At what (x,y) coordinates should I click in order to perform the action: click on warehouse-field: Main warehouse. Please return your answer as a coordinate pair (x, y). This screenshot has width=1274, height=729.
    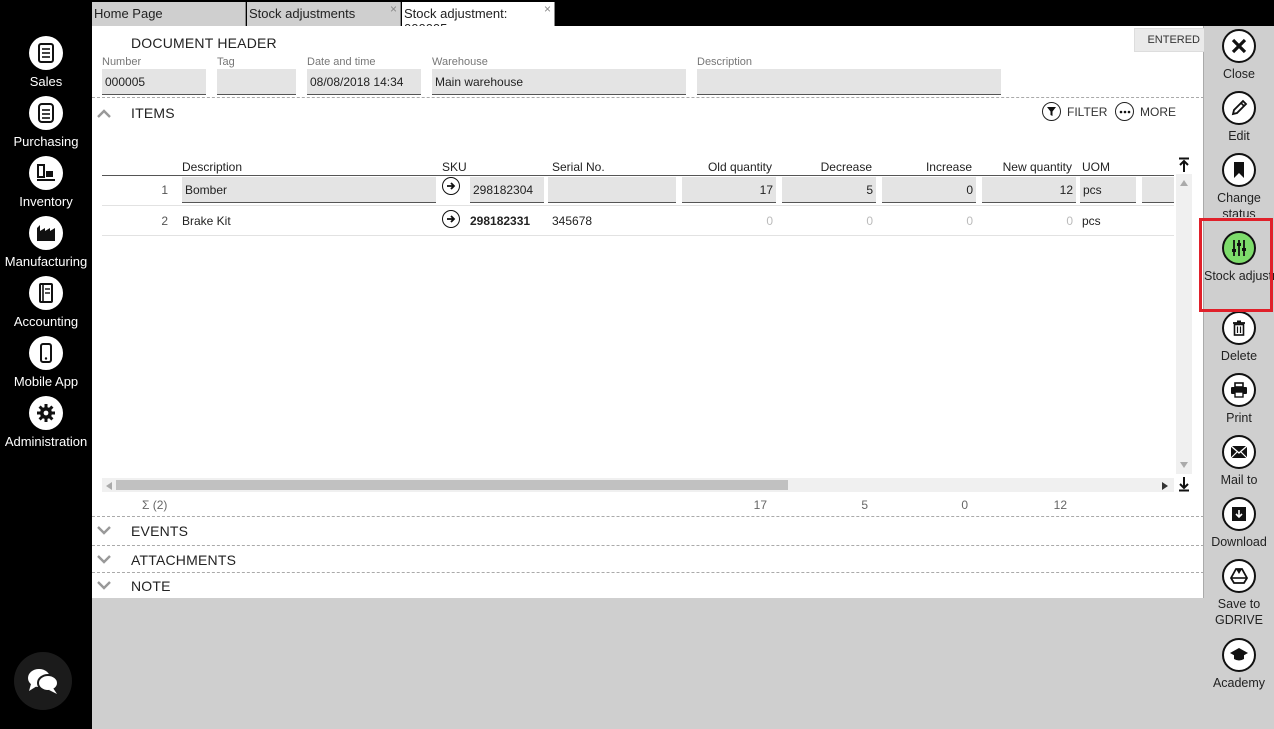
    Looking at the image, I should click on (559, 82).